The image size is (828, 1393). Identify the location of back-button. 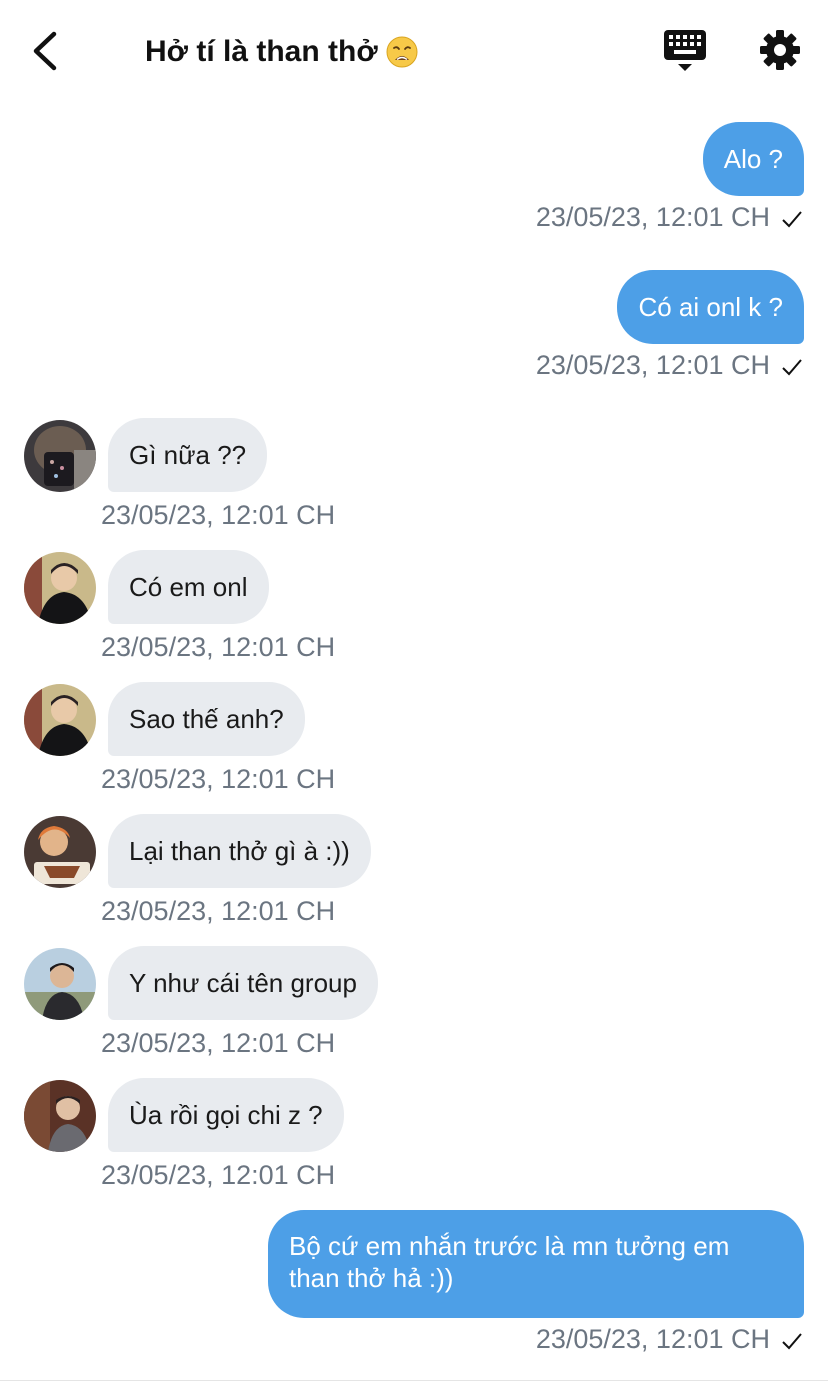
(45, 51).